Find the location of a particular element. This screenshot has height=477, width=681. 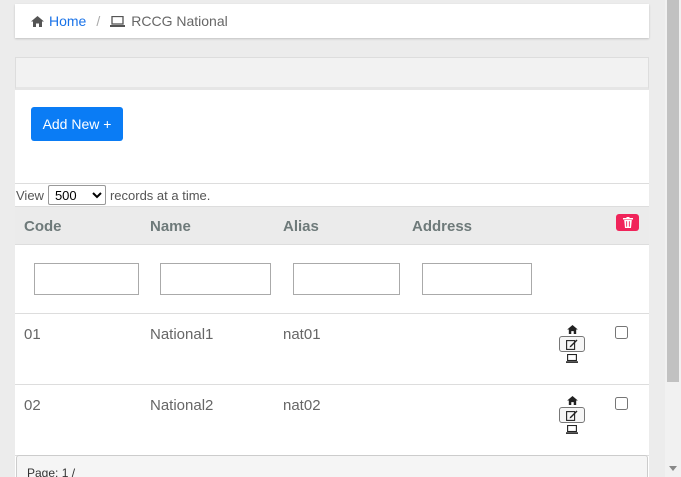

row-code: 02 is located at coordinates (32, 405).